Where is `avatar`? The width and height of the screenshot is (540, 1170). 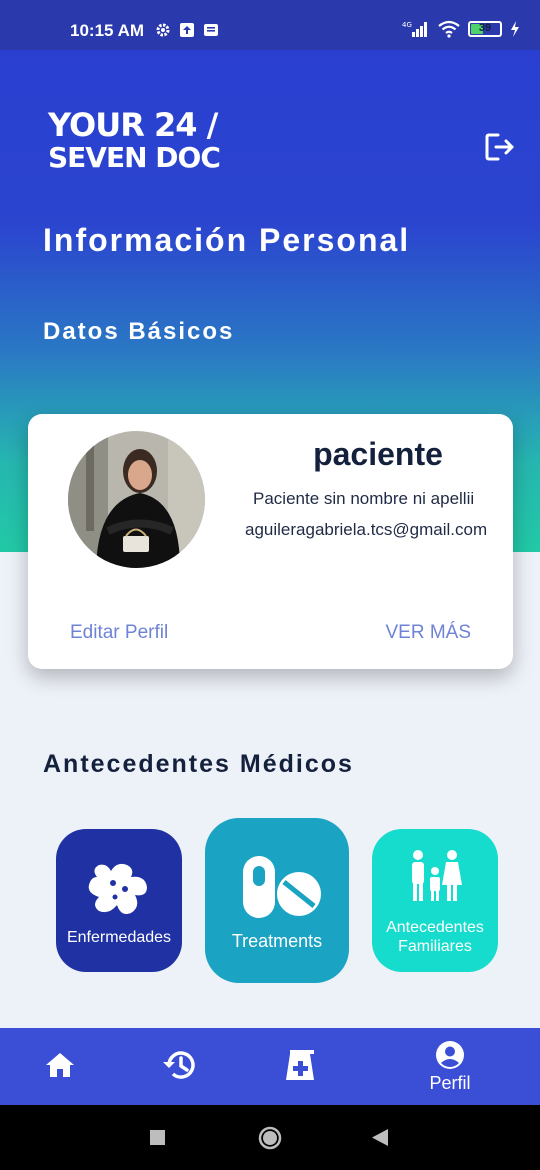
avatar is located at coordinates (136, 499).